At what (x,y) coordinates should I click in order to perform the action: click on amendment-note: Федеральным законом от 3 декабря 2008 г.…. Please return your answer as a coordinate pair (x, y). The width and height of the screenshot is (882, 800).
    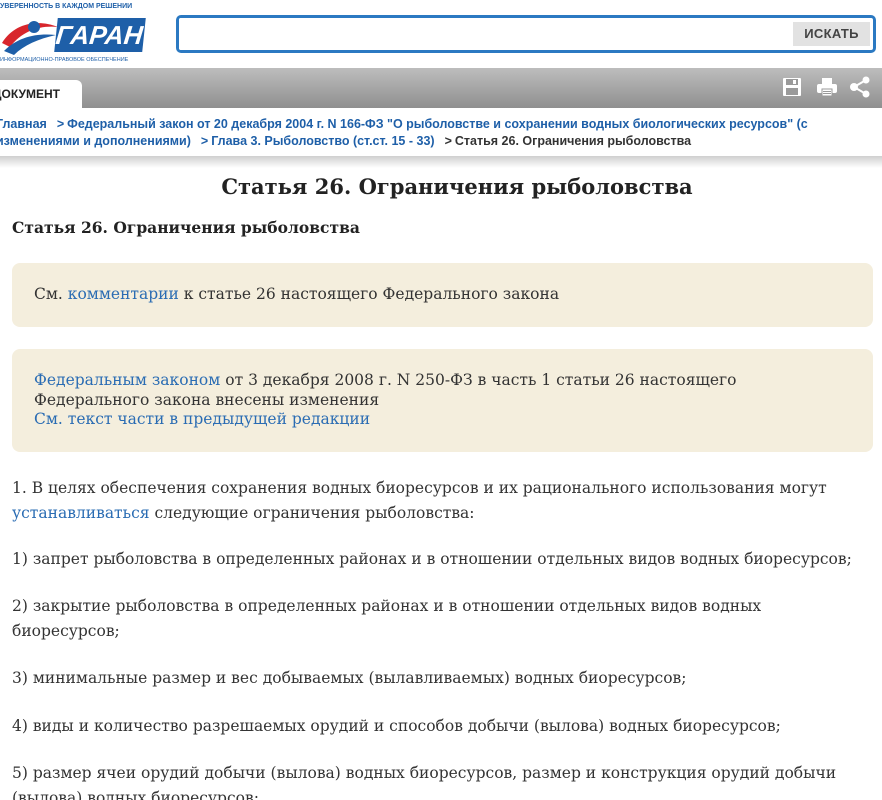
    Looking at the image, I should click on (442, 400).